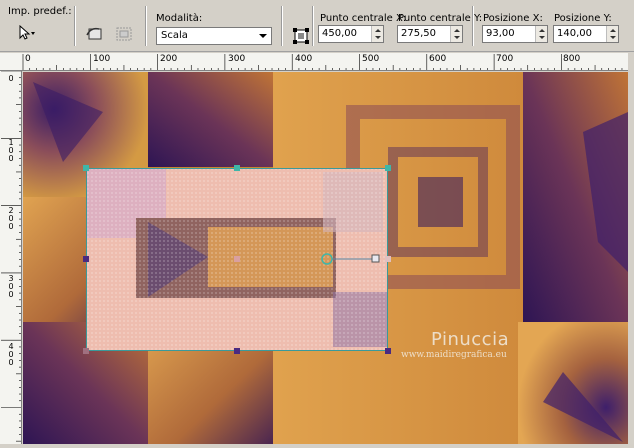 This screenshot has height=448, width=634. I want to click on pos-x-value: 93,00, so click(500, 33).